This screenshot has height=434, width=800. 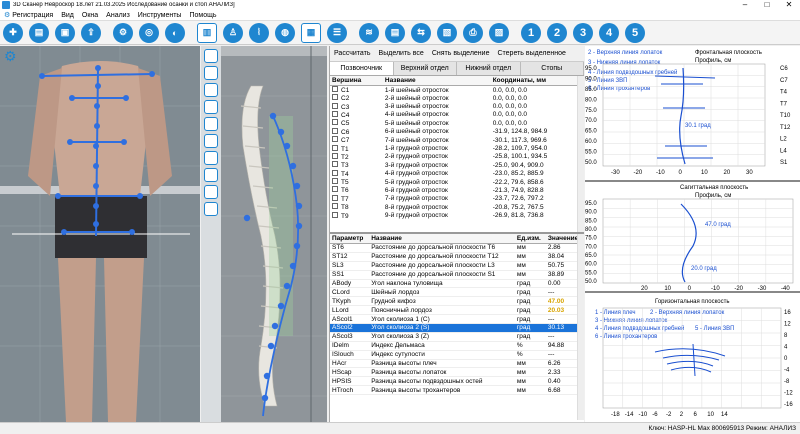 I want to click on body-icon, so click(x=211, y=175).